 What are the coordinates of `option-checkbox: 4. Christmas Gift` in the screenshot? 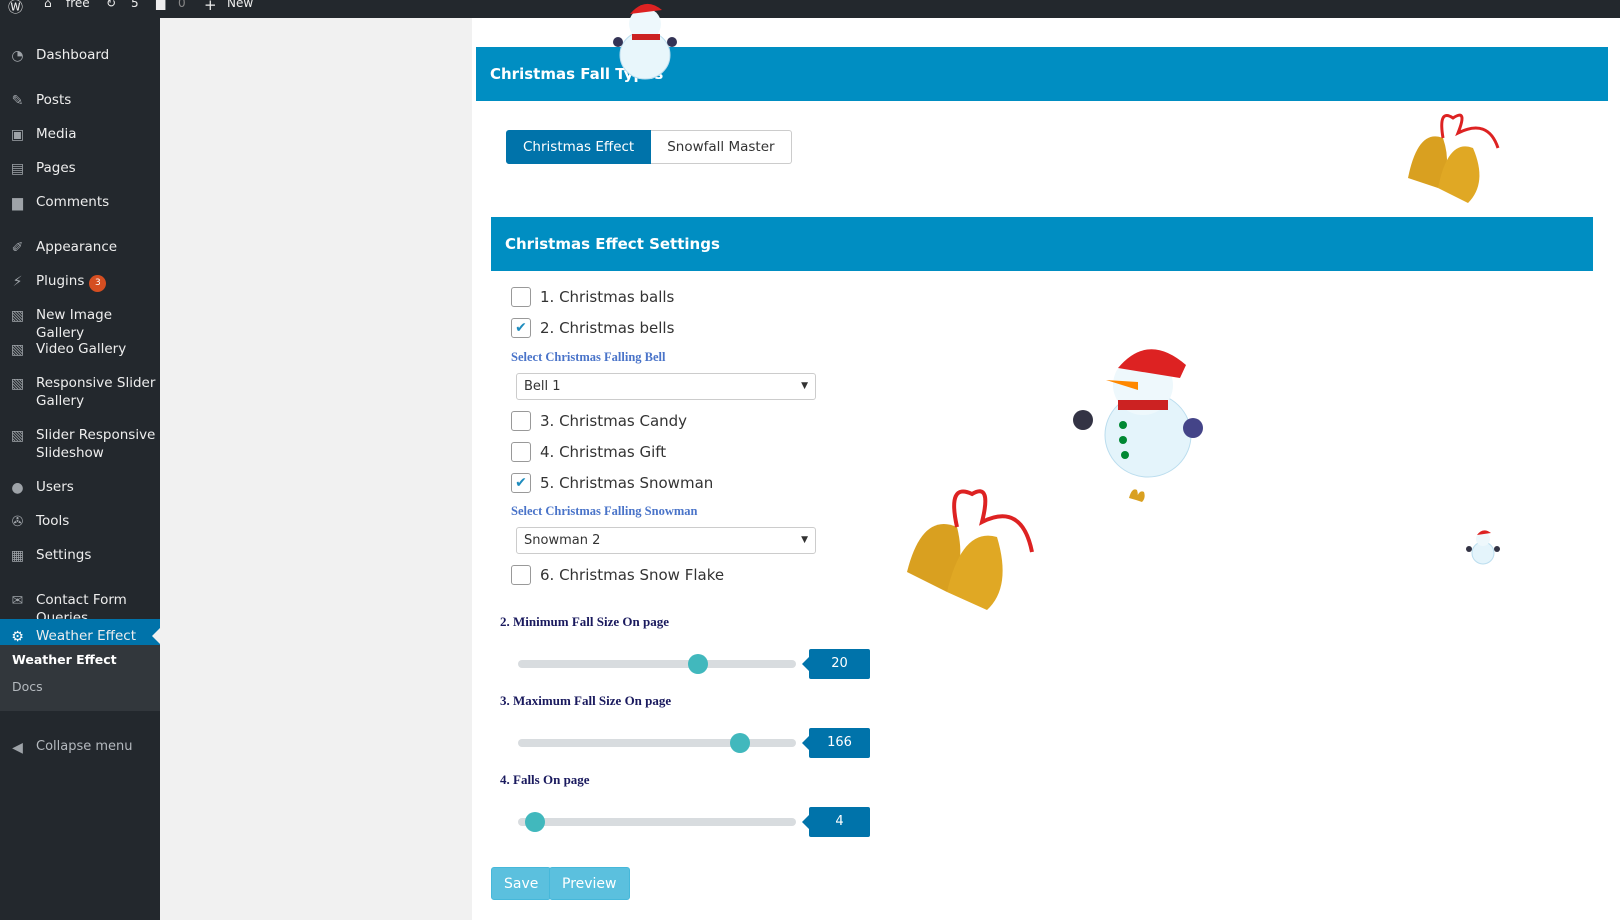 It's located at (588, 452).